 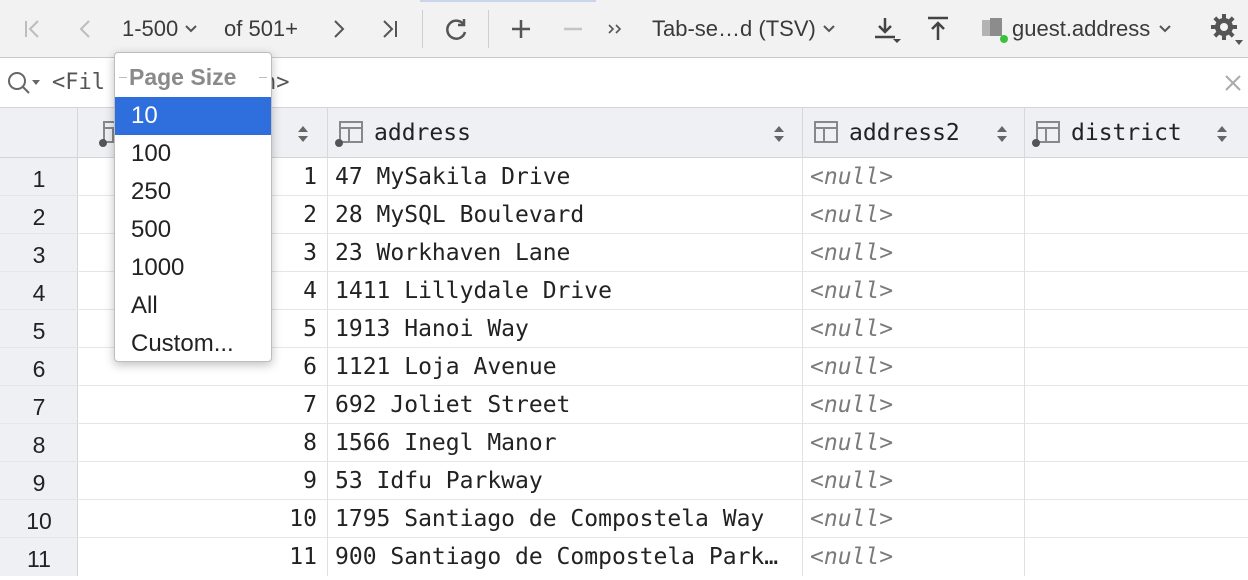 I want to click on minus-icon, so click(x=573, y=29).